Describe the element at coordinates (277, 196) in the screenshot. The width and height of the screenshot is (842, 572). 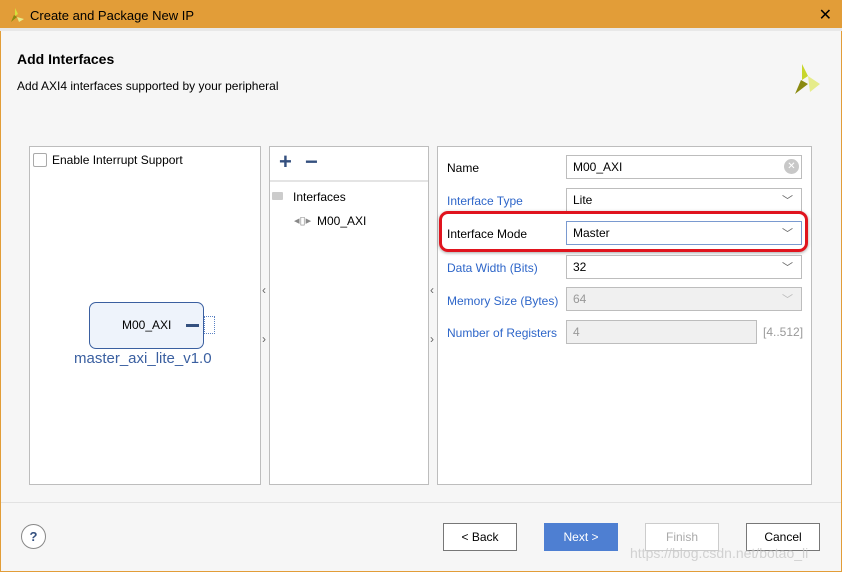
I see `folder-icon` at that location.